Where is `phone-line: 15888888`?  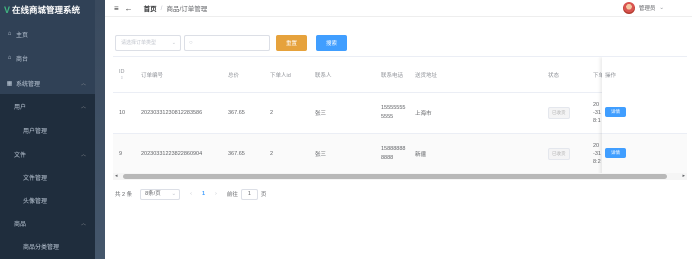 phone-line: 15888888 is located at coordinates (393, 149).